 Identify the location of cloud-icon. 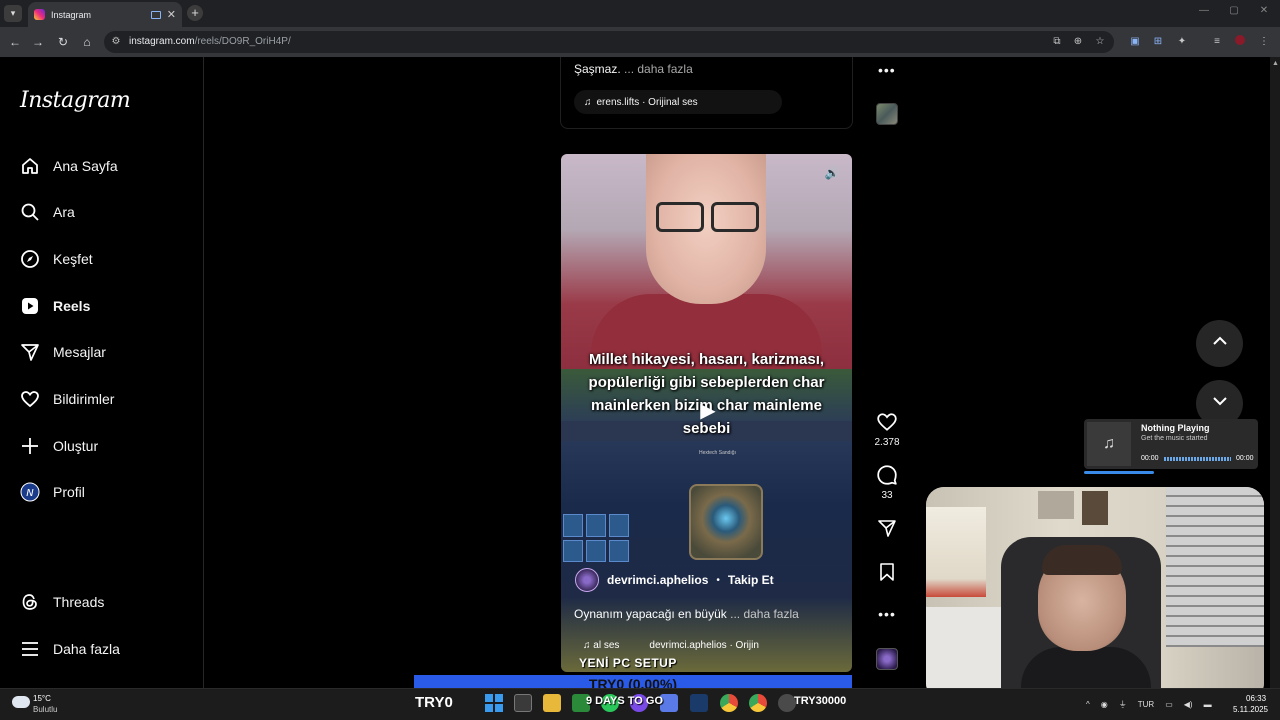
(21, 702).